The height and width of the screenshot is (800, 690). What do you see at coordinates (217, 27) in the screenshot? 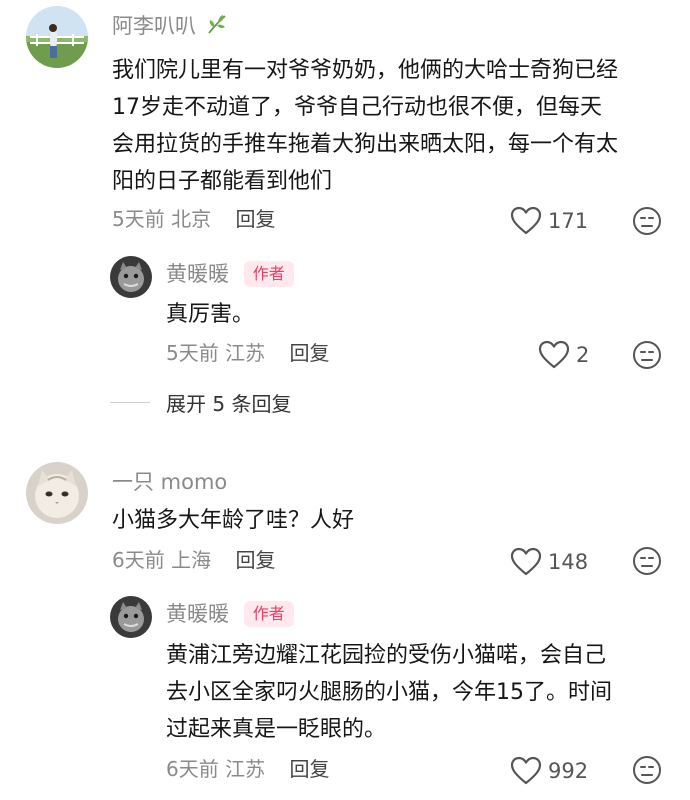
I see `leaf-icon` at bounding box center [217, 27].